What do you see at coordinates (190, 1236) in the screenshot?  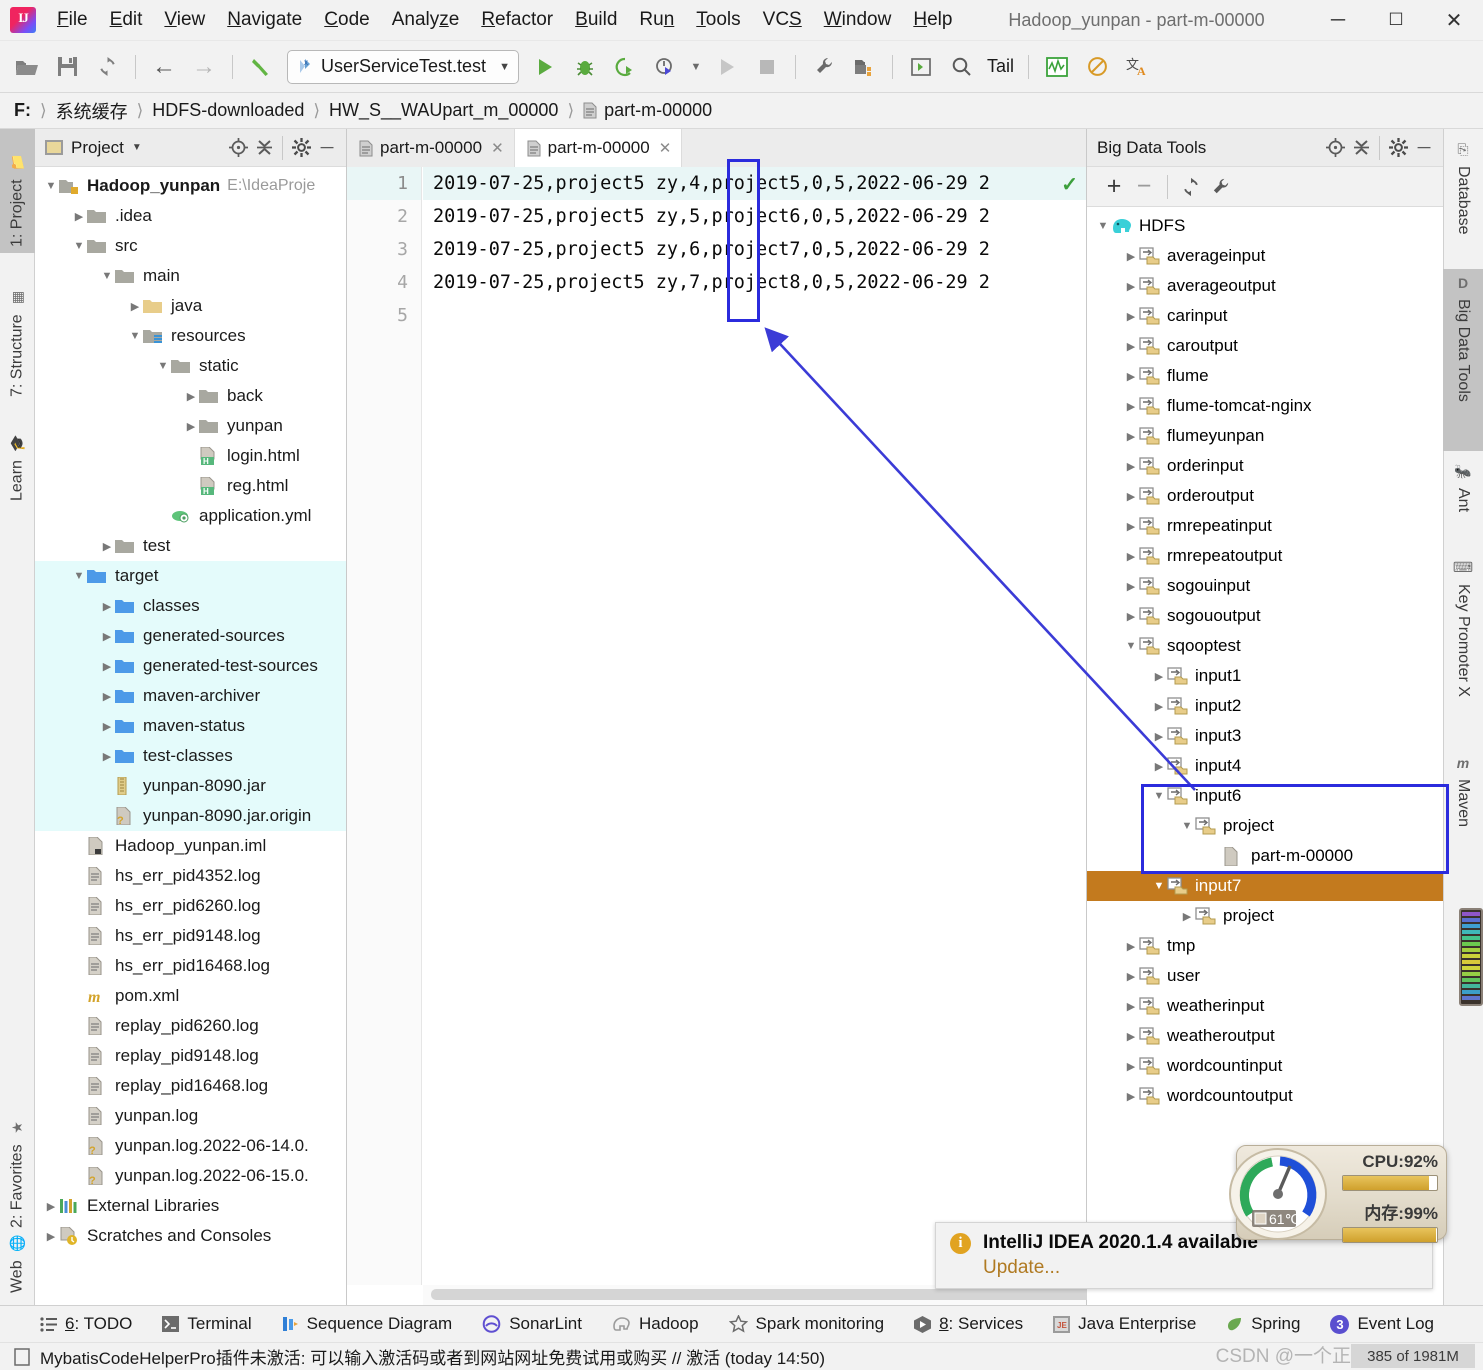 I see `project-tree-row: ▶ Scratches and Consoles` at bounding box center [190, 1236].